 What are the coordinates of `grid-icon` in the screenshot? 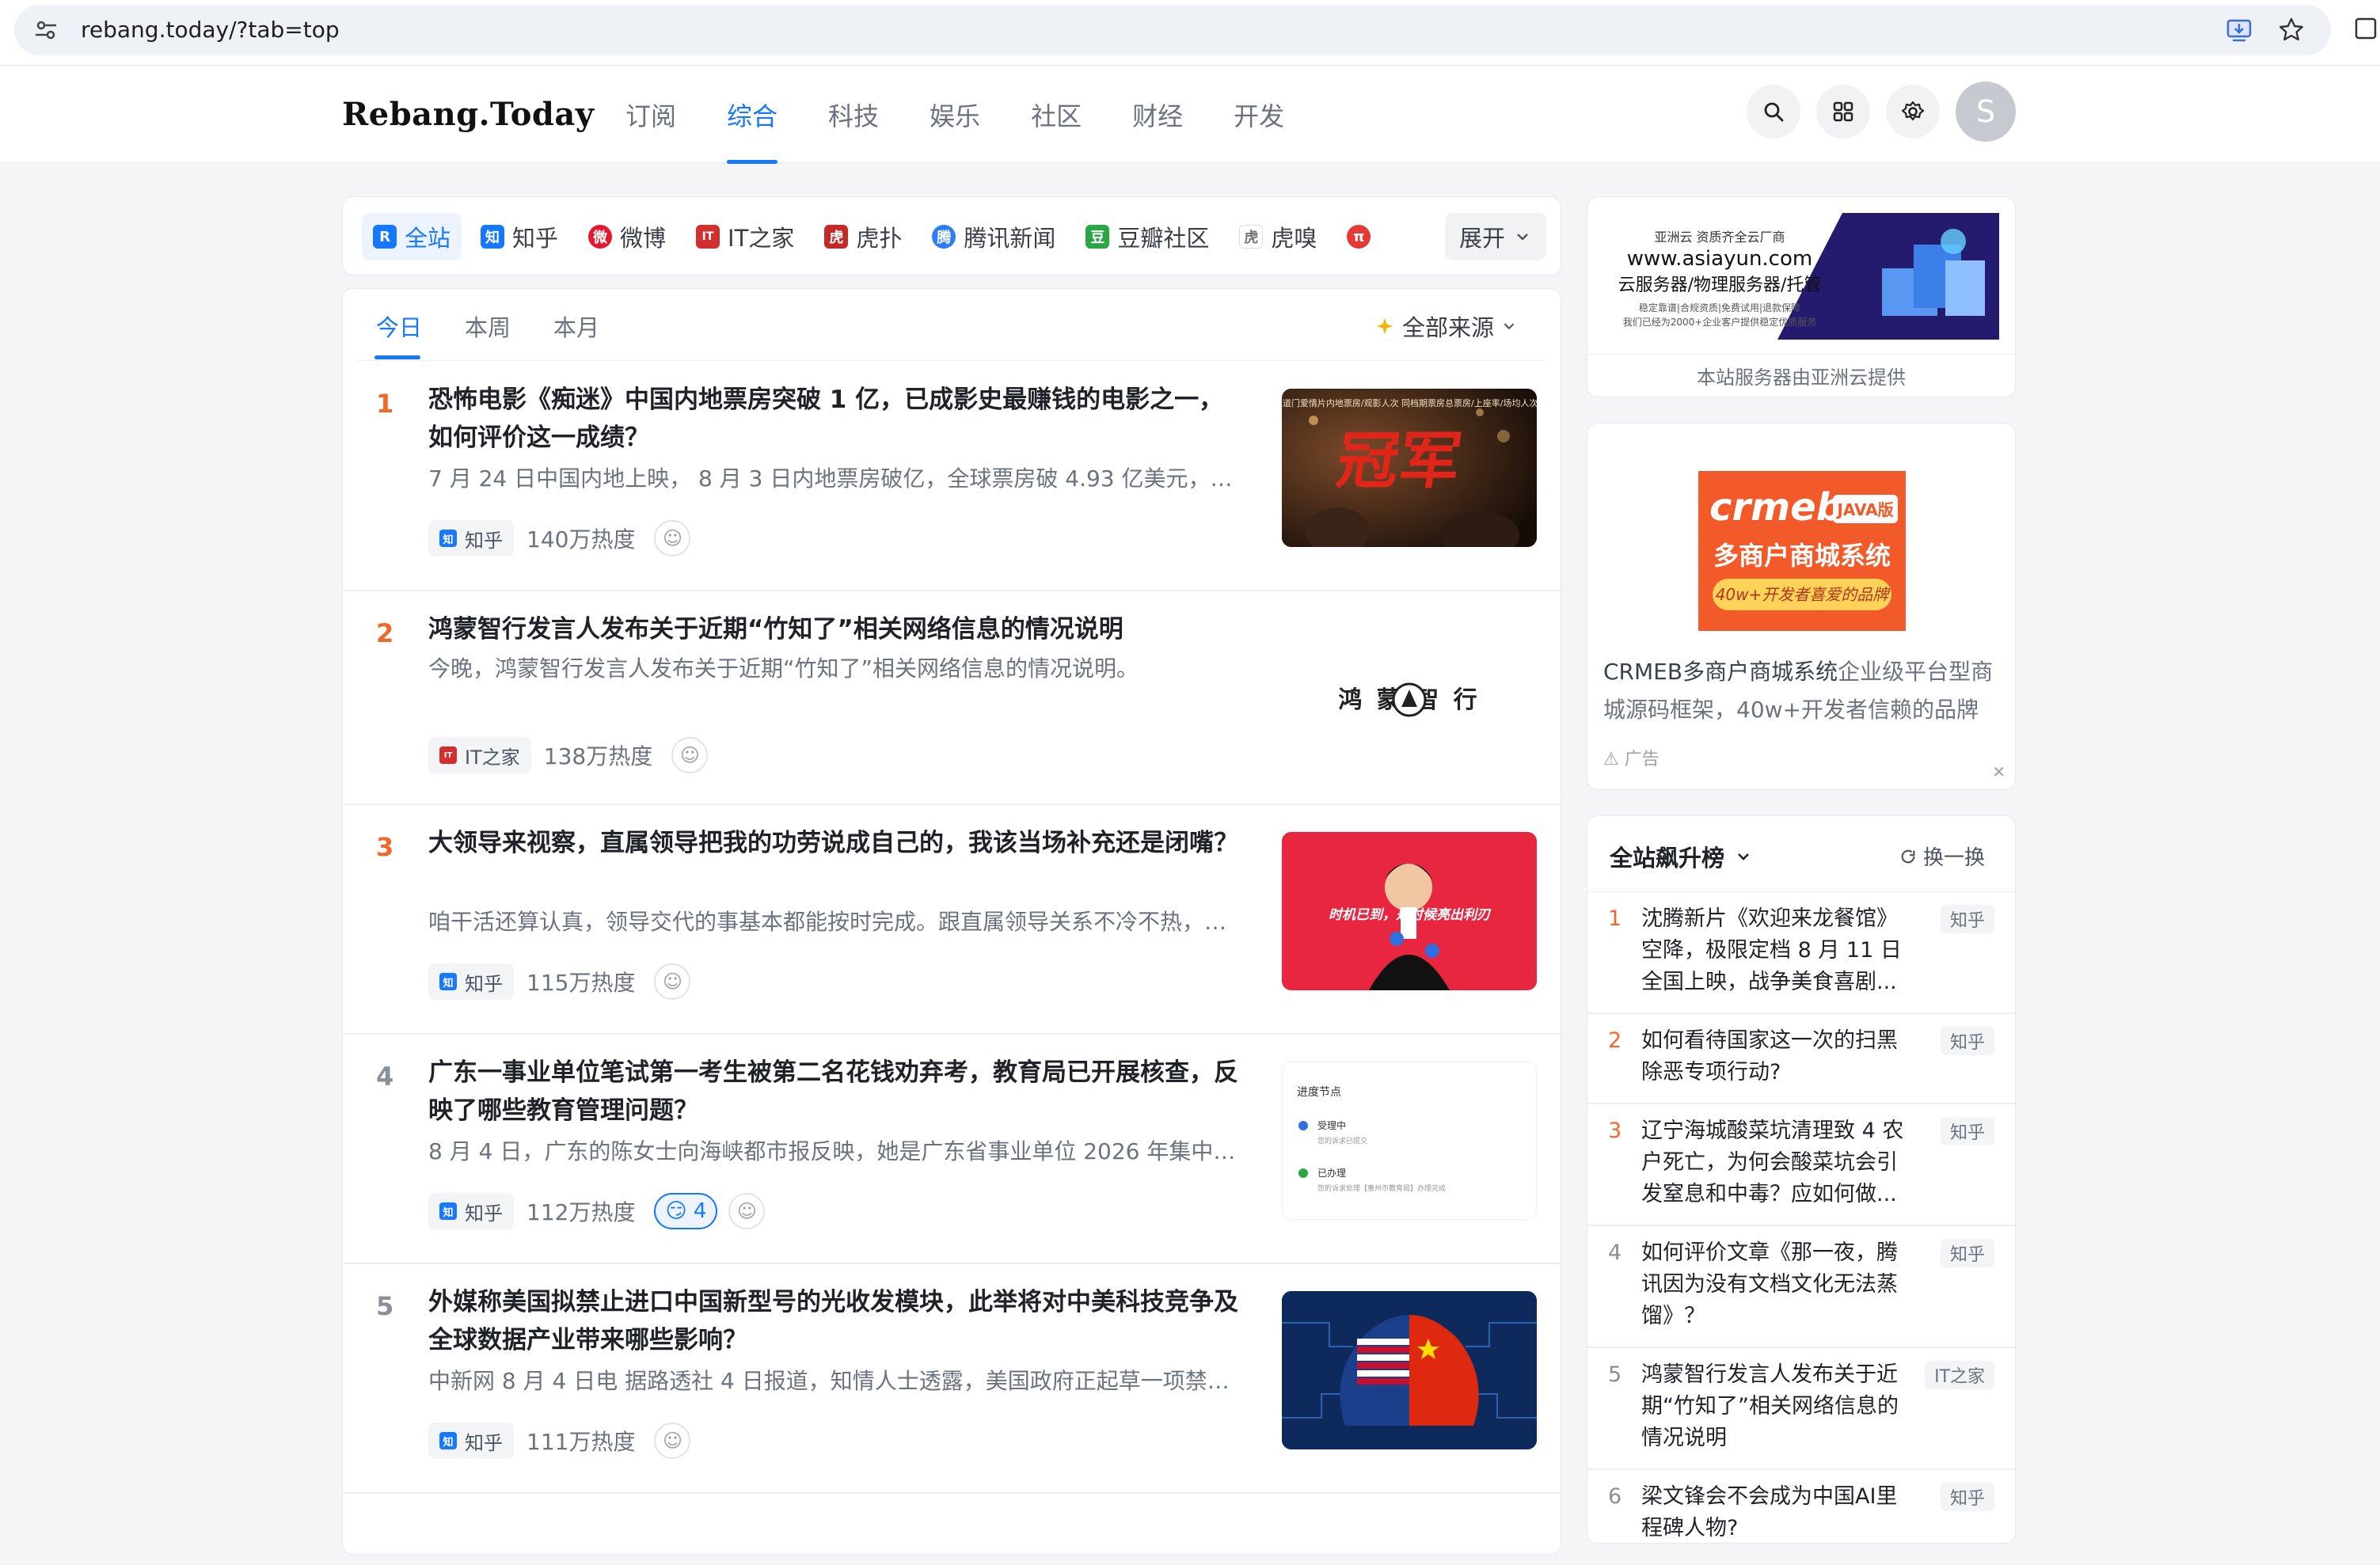 It's located at (1843, 111).